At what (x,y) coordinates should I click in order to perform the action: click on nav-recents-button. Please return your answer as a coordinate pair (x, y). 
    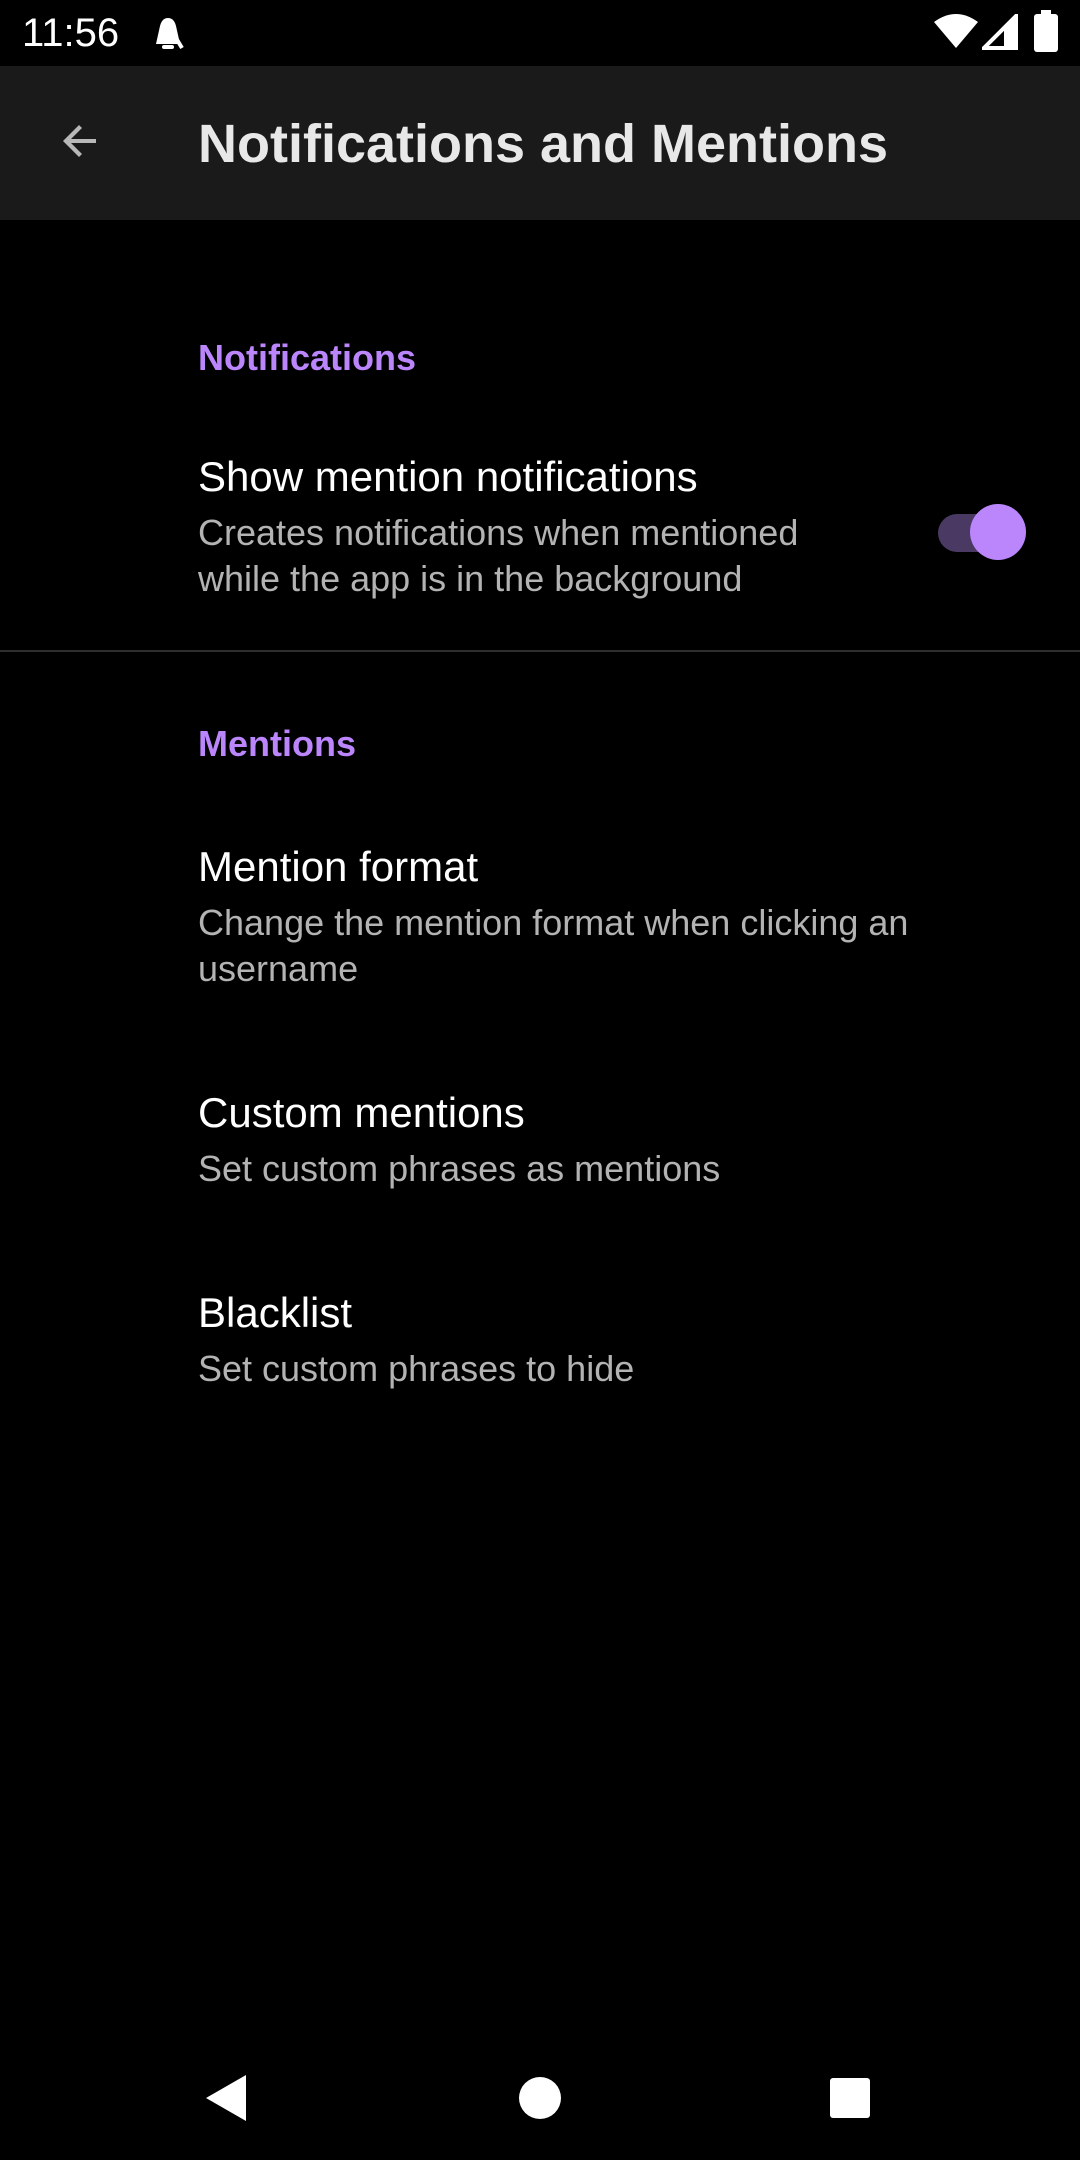
    Looking at the image, I should click on (850, 2100).